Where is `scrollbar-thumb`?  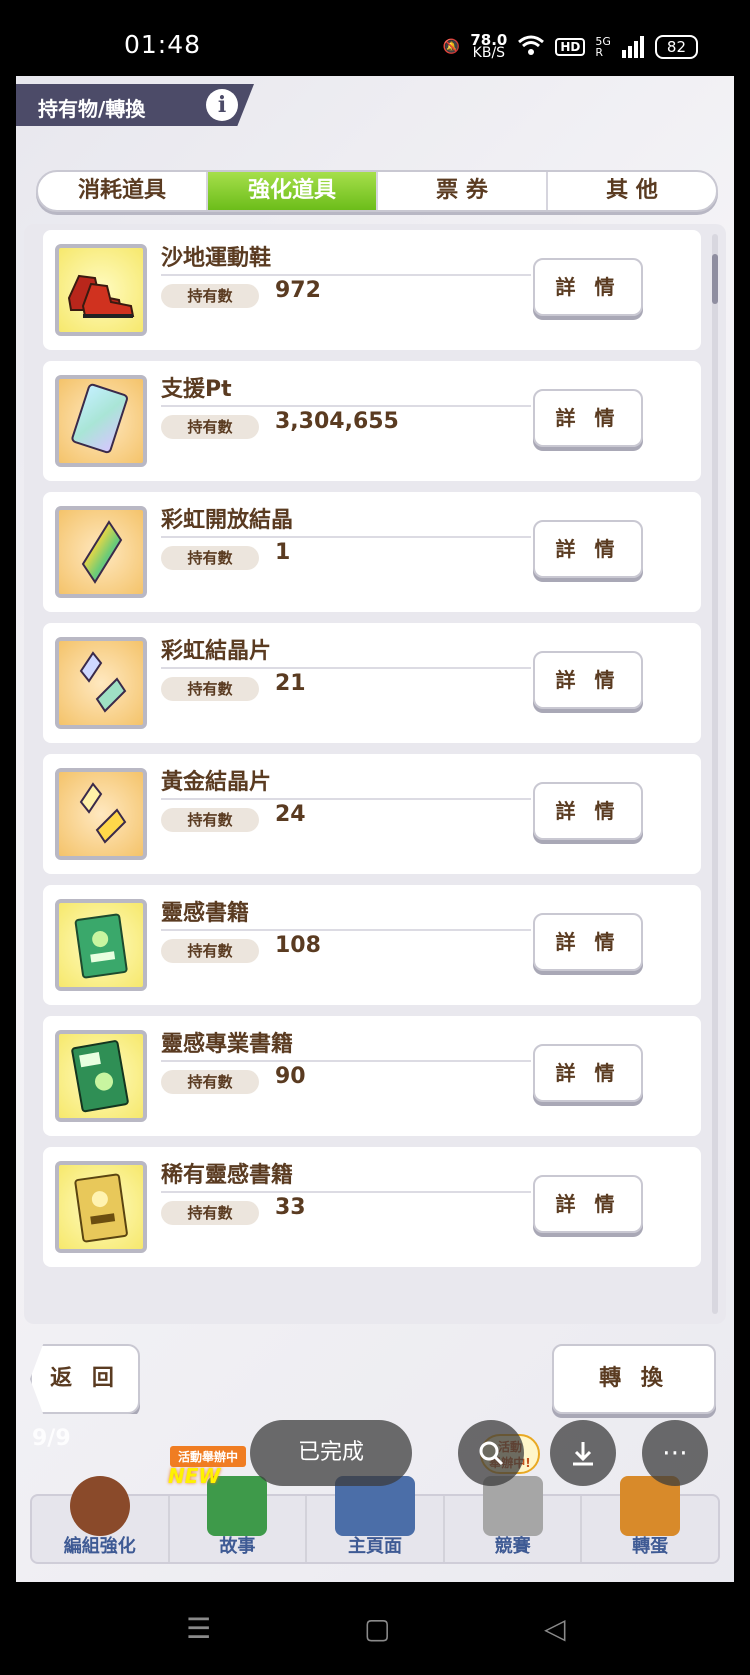
scrollbar-thumb is located at coordinates (715, 279).